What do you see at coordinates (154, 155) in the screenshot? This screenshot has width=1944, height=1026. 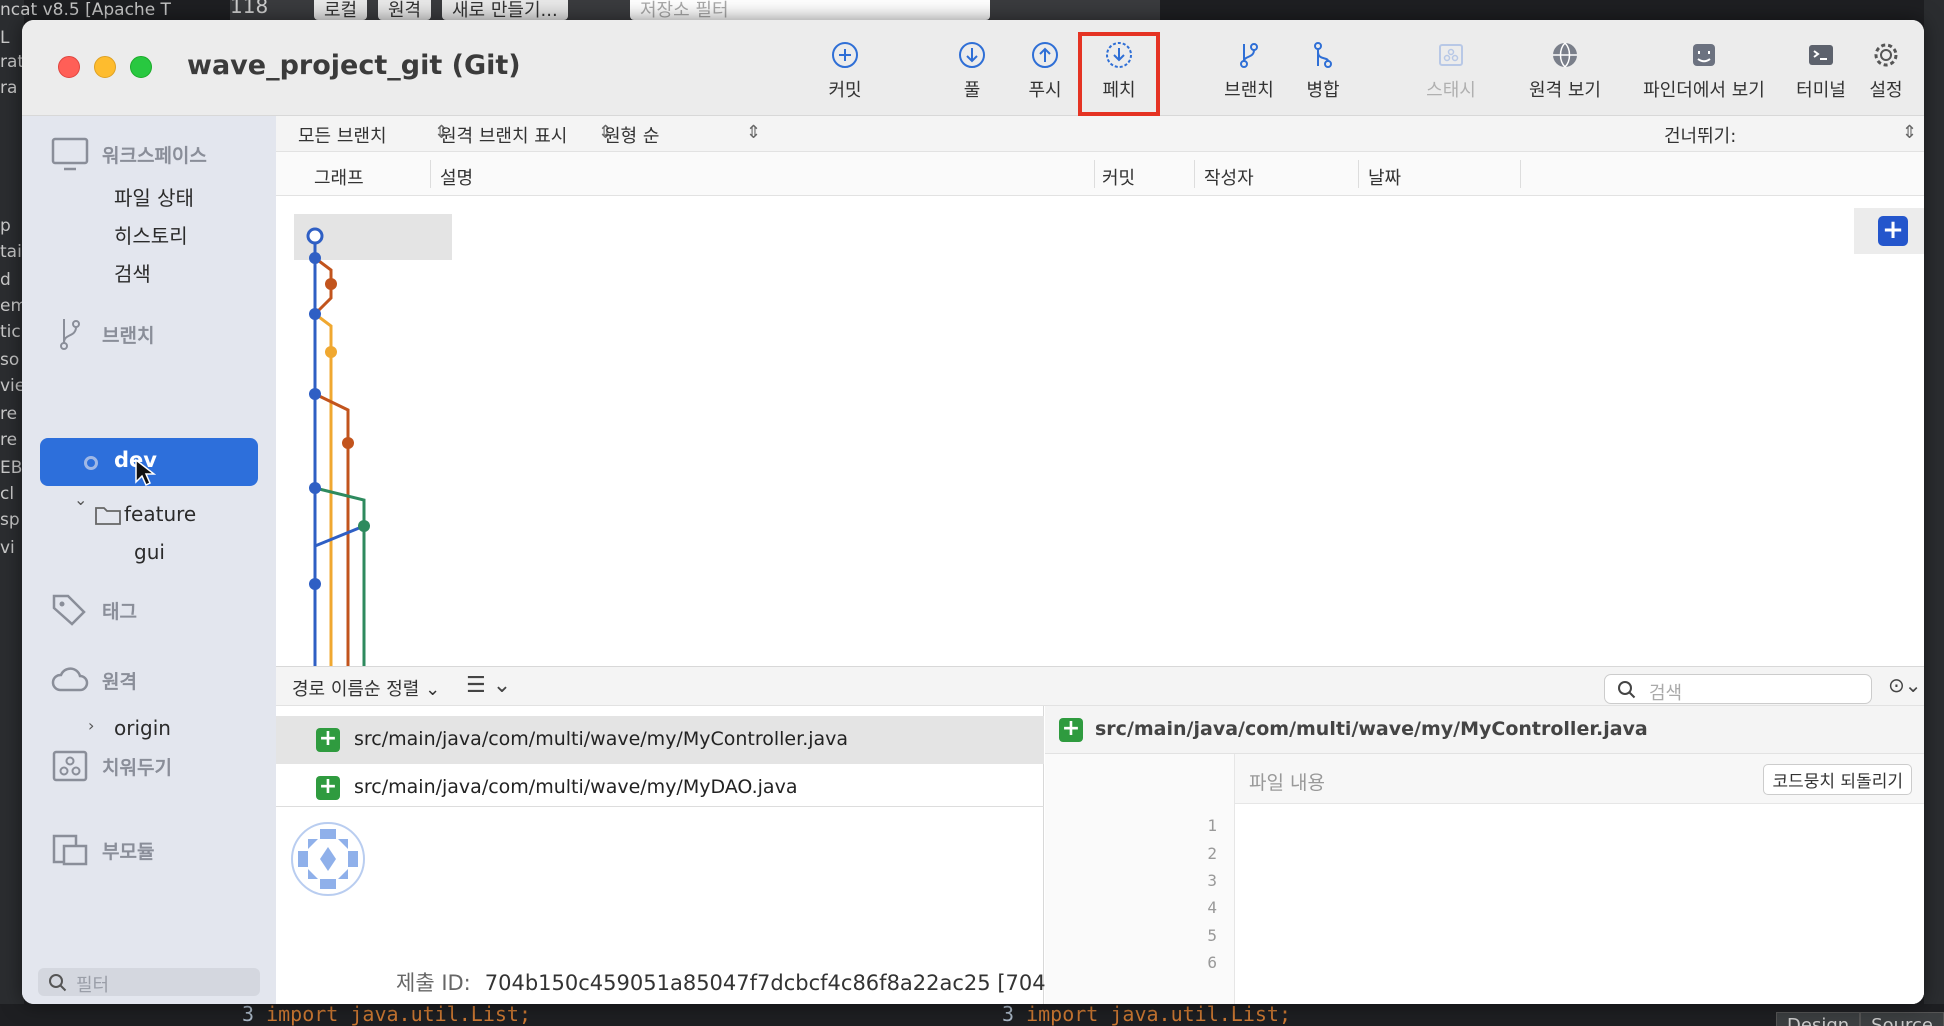 I see `sidebar-workspace-label: 워크스페이스` at bounding box center [154, 155].